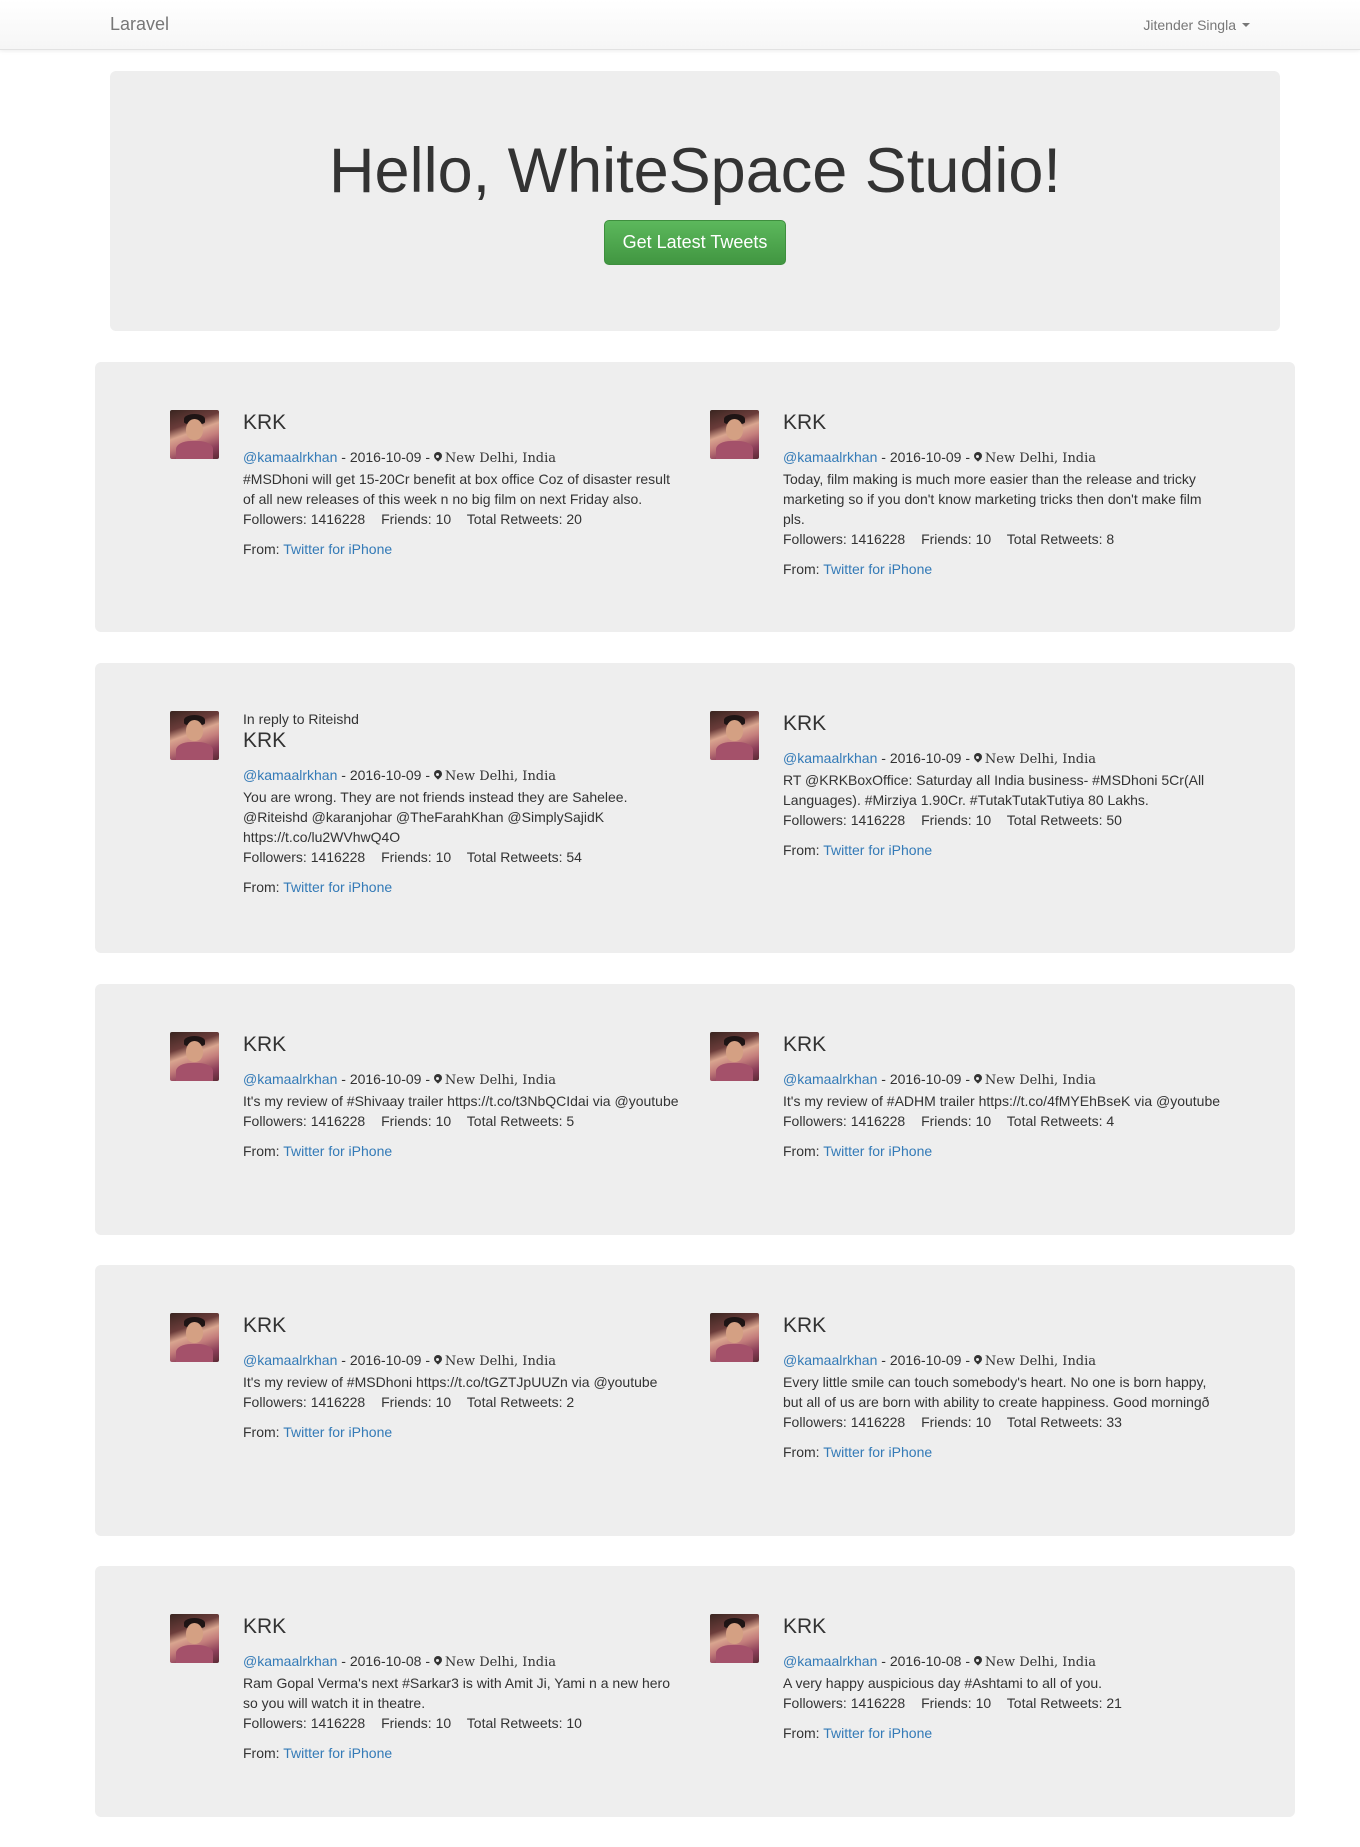 This screenshot has width=1360, height=1847. What do you see at coordinates (524, 857) in the screenshot?
I see `retweets-stat: Total Retweets: 54` at bounding box center [524, 857].